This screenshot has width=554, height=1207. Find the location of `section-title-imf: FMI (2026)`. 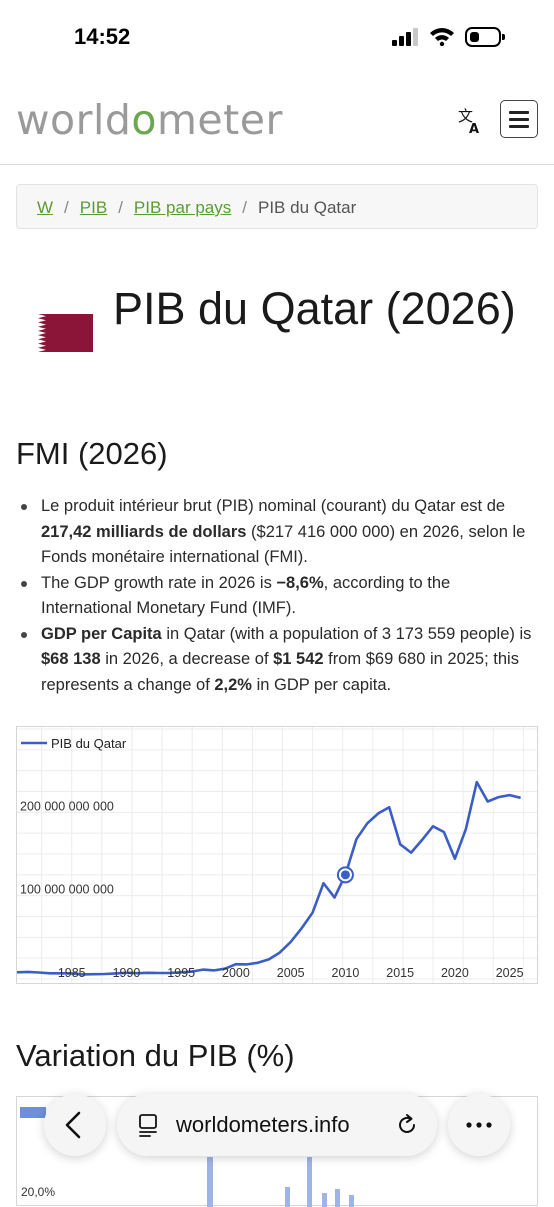

section-title-imf: FMI (2026) is located at coordinates (92, 453).